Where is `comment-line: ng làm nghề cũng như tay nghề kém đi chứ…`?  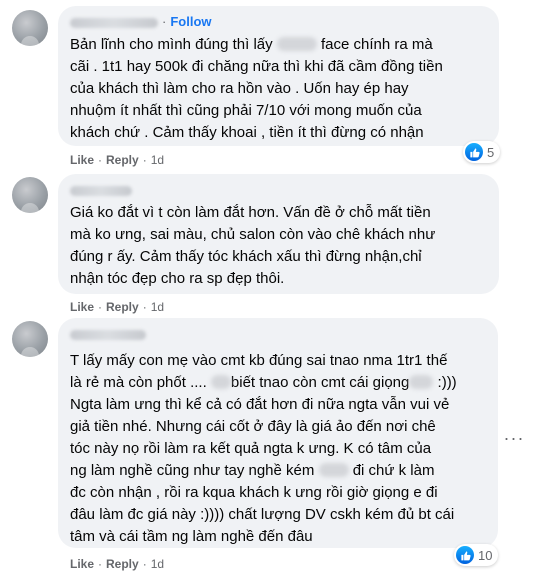 comment-line: ng làm nghề cũng như tay nghề kém đi chứ… is located at coordinates (252, 470).